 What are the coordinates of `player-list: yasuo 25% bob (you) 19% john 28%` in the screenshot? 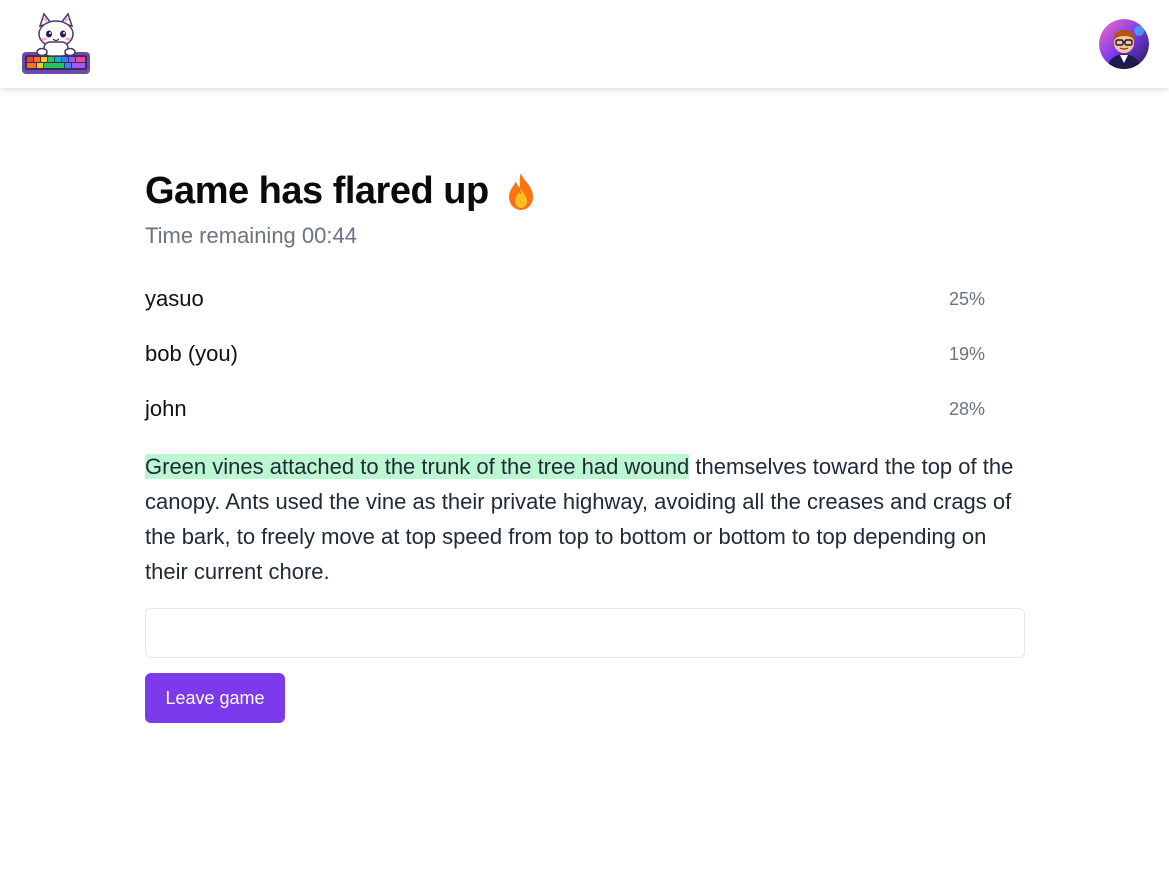 It's located at (565, 366).